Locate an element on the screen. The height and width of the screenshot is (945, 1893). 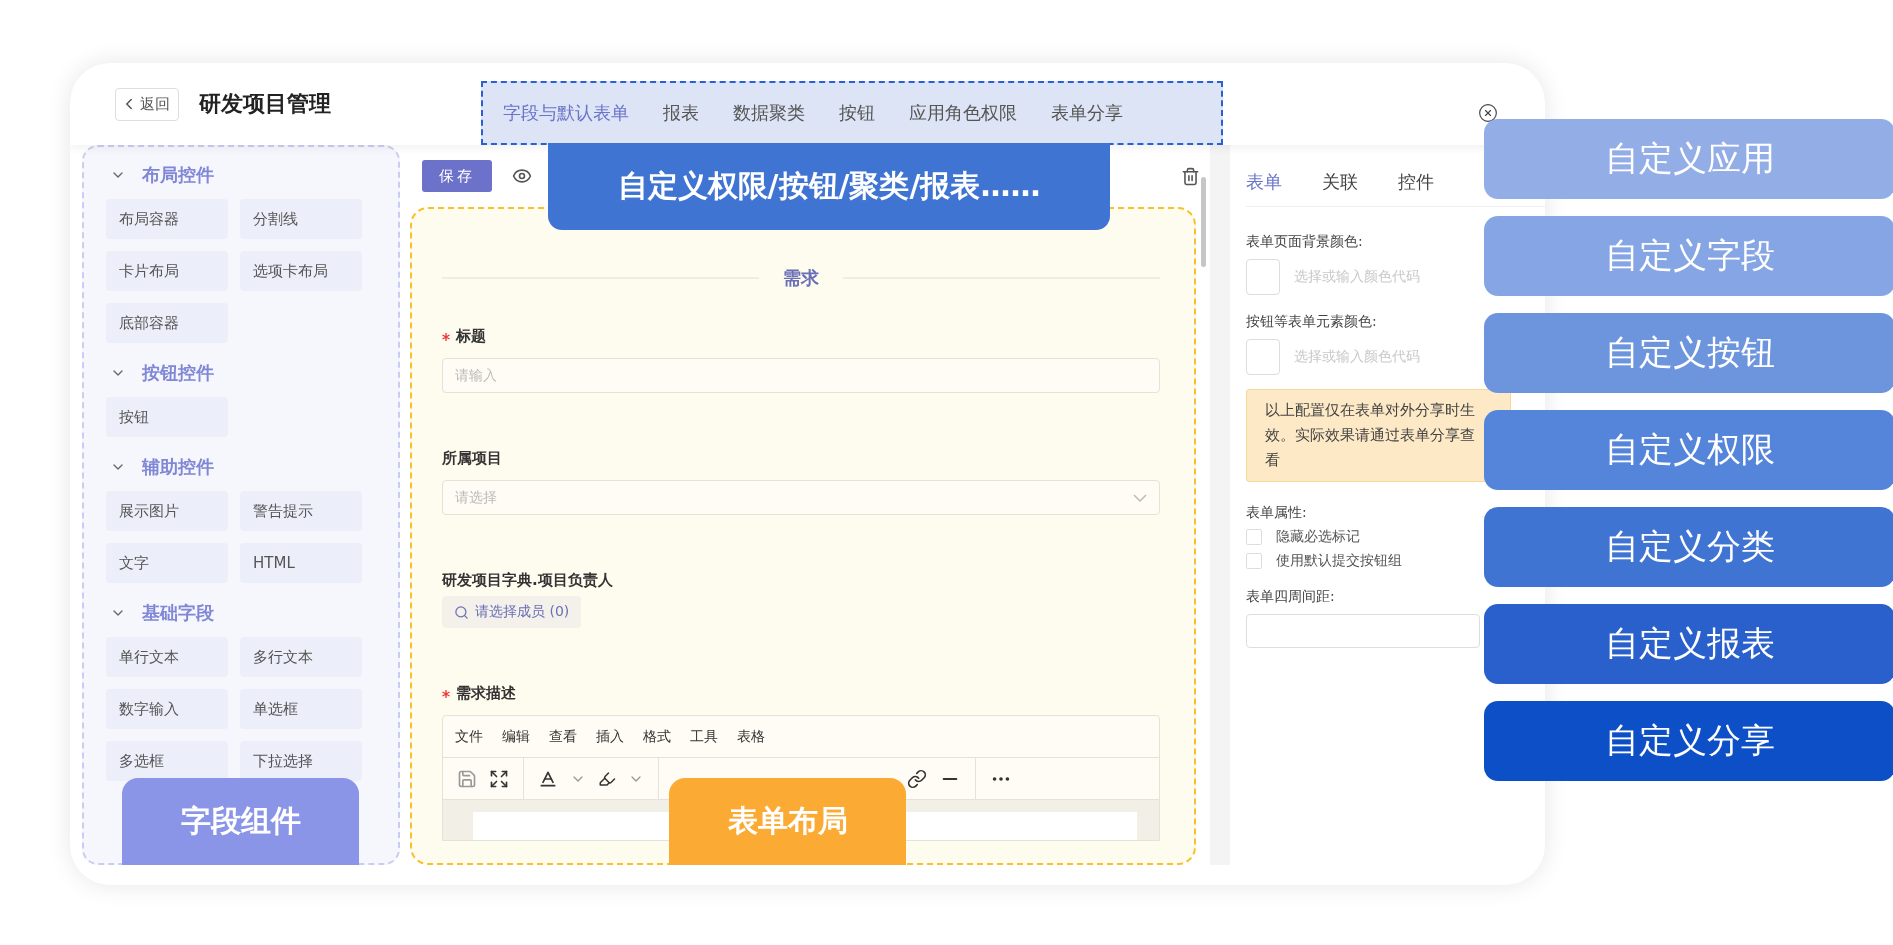
editor-menu-item: 格式 is located at coordinates (657, 736).